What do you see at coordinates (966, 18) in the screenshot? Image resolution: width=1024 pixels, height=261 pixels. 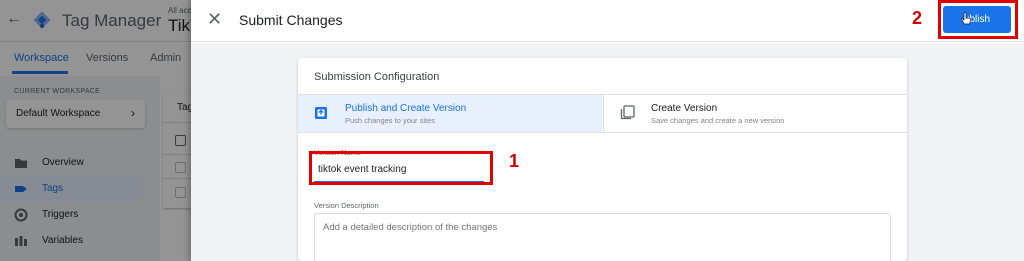 I see `hand-cursor-icon` at bounding box center [966, 18].